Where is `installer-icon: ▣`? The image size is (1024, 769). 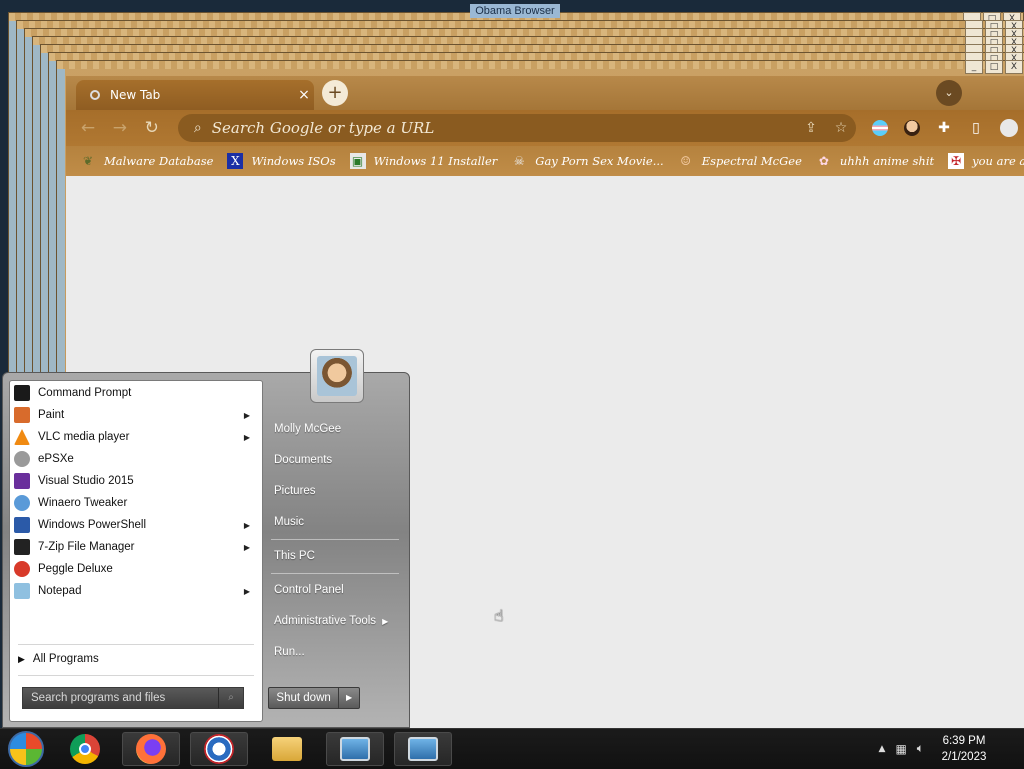 installer-icon: ▣ is located at coordinates (357, 161).